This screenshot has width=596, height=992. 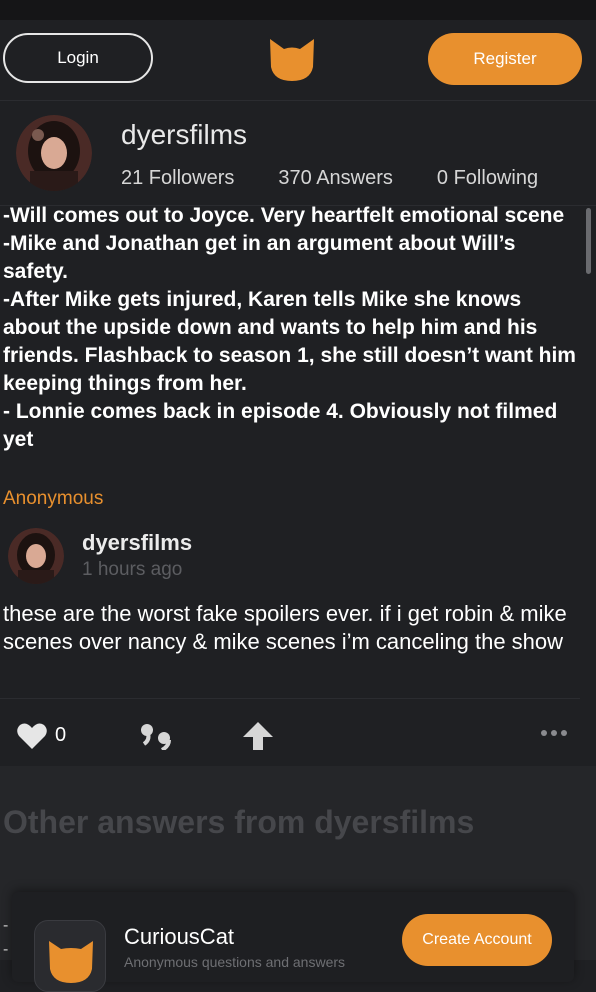 I want to click on answer-username: dyersfilms, so click(x=137, y=543).